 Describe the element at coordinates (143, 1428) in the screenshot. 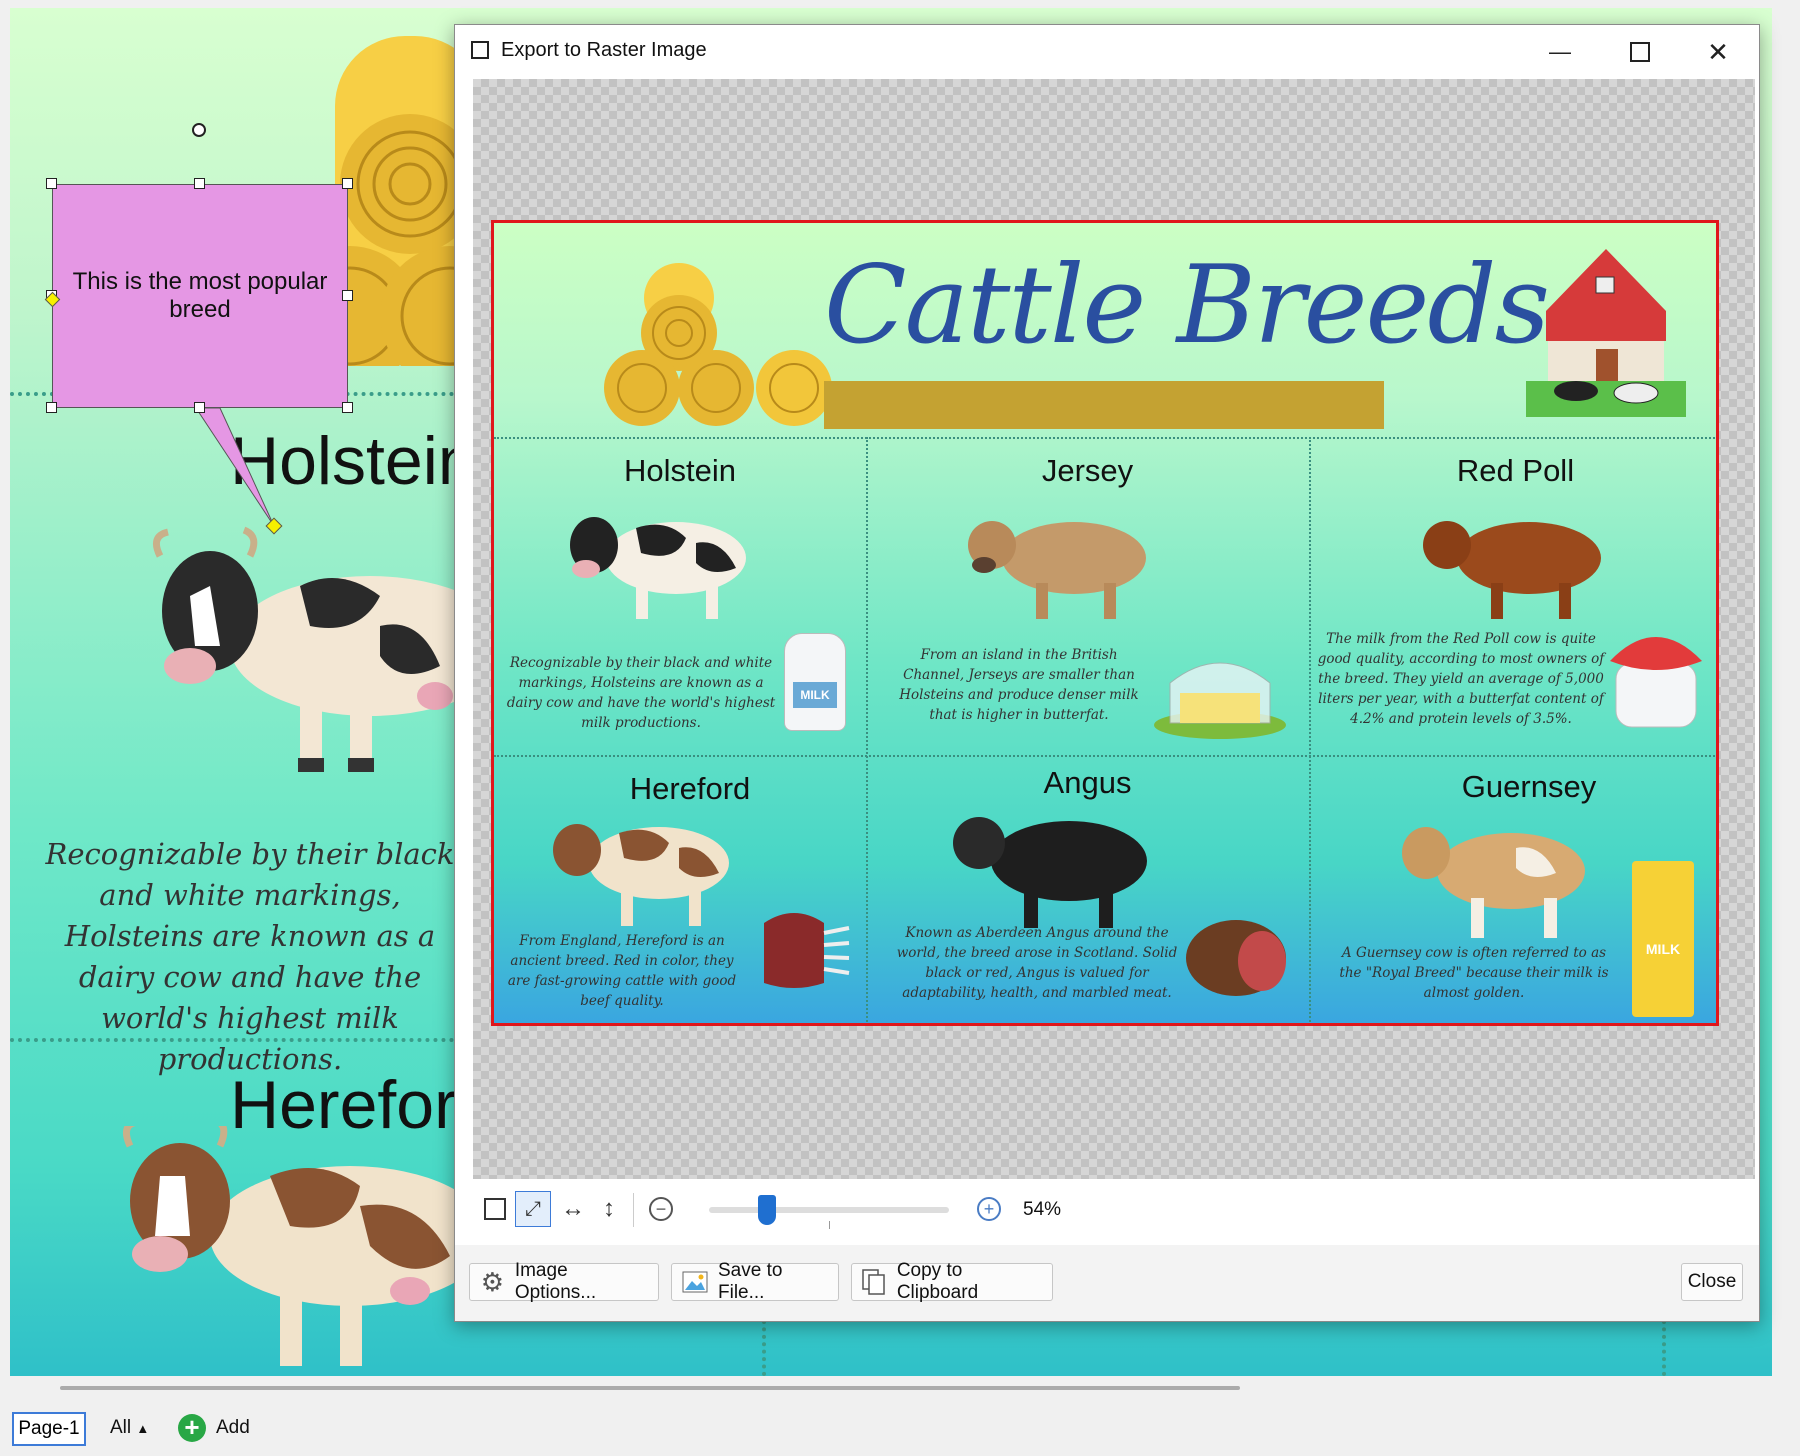

I see `caret-up-icon: ▲` at that location.